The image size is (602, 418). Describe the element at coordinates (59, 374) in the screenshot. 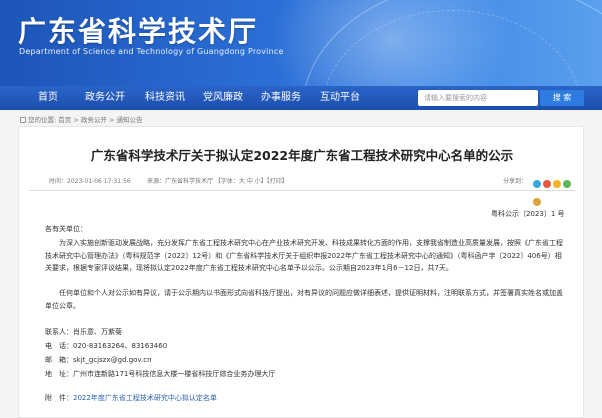

I see `contact-address-label: 地 址：` at that location.